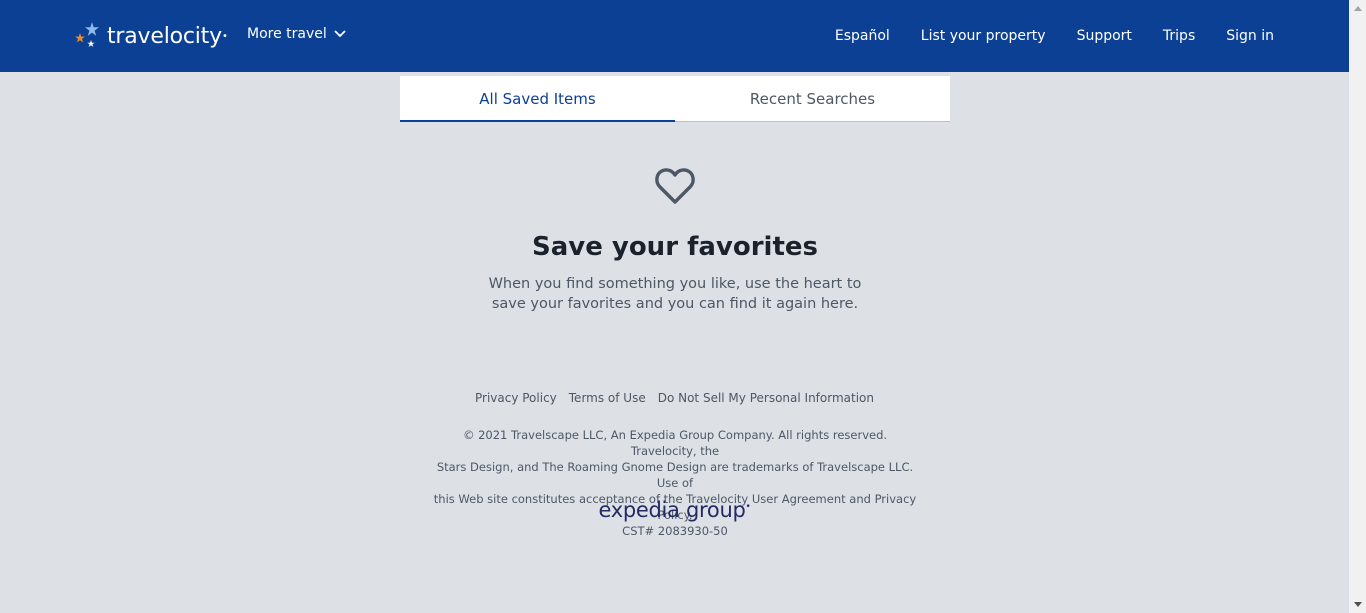  What do you see at coordinates (287, 34) in the screenshot?
I see `more-travel-label: More travel` at bounding box center [287, 34].